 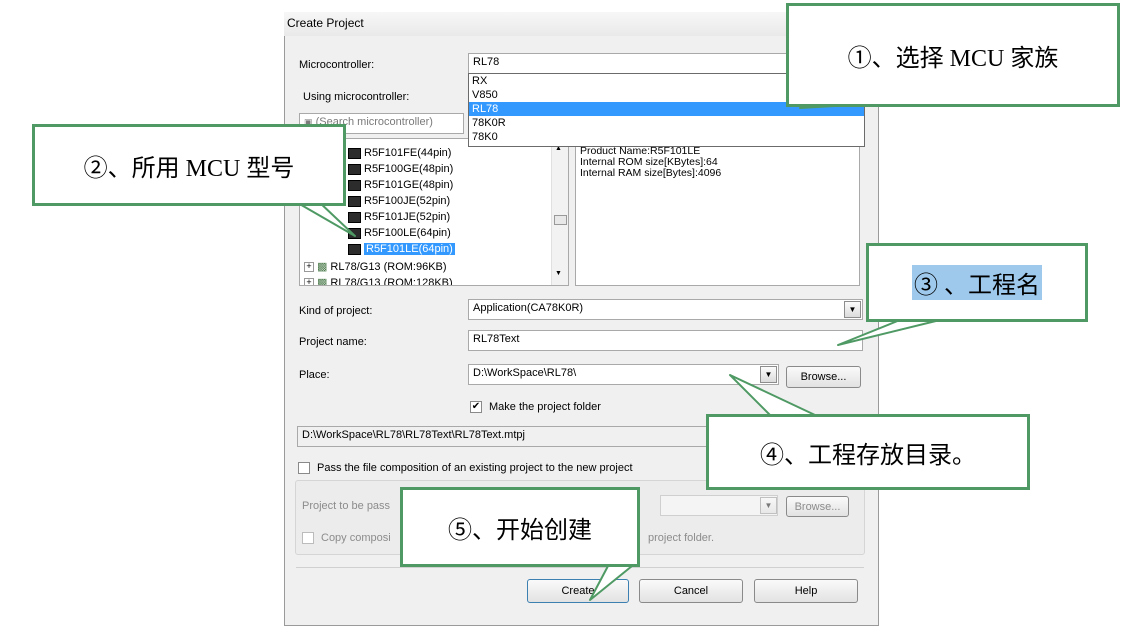 What do you see at coordinates (868, 452) in the screenshot?
I see `callout-project-directory: ④、工程存放目录。` at bounding box center [868, 452].